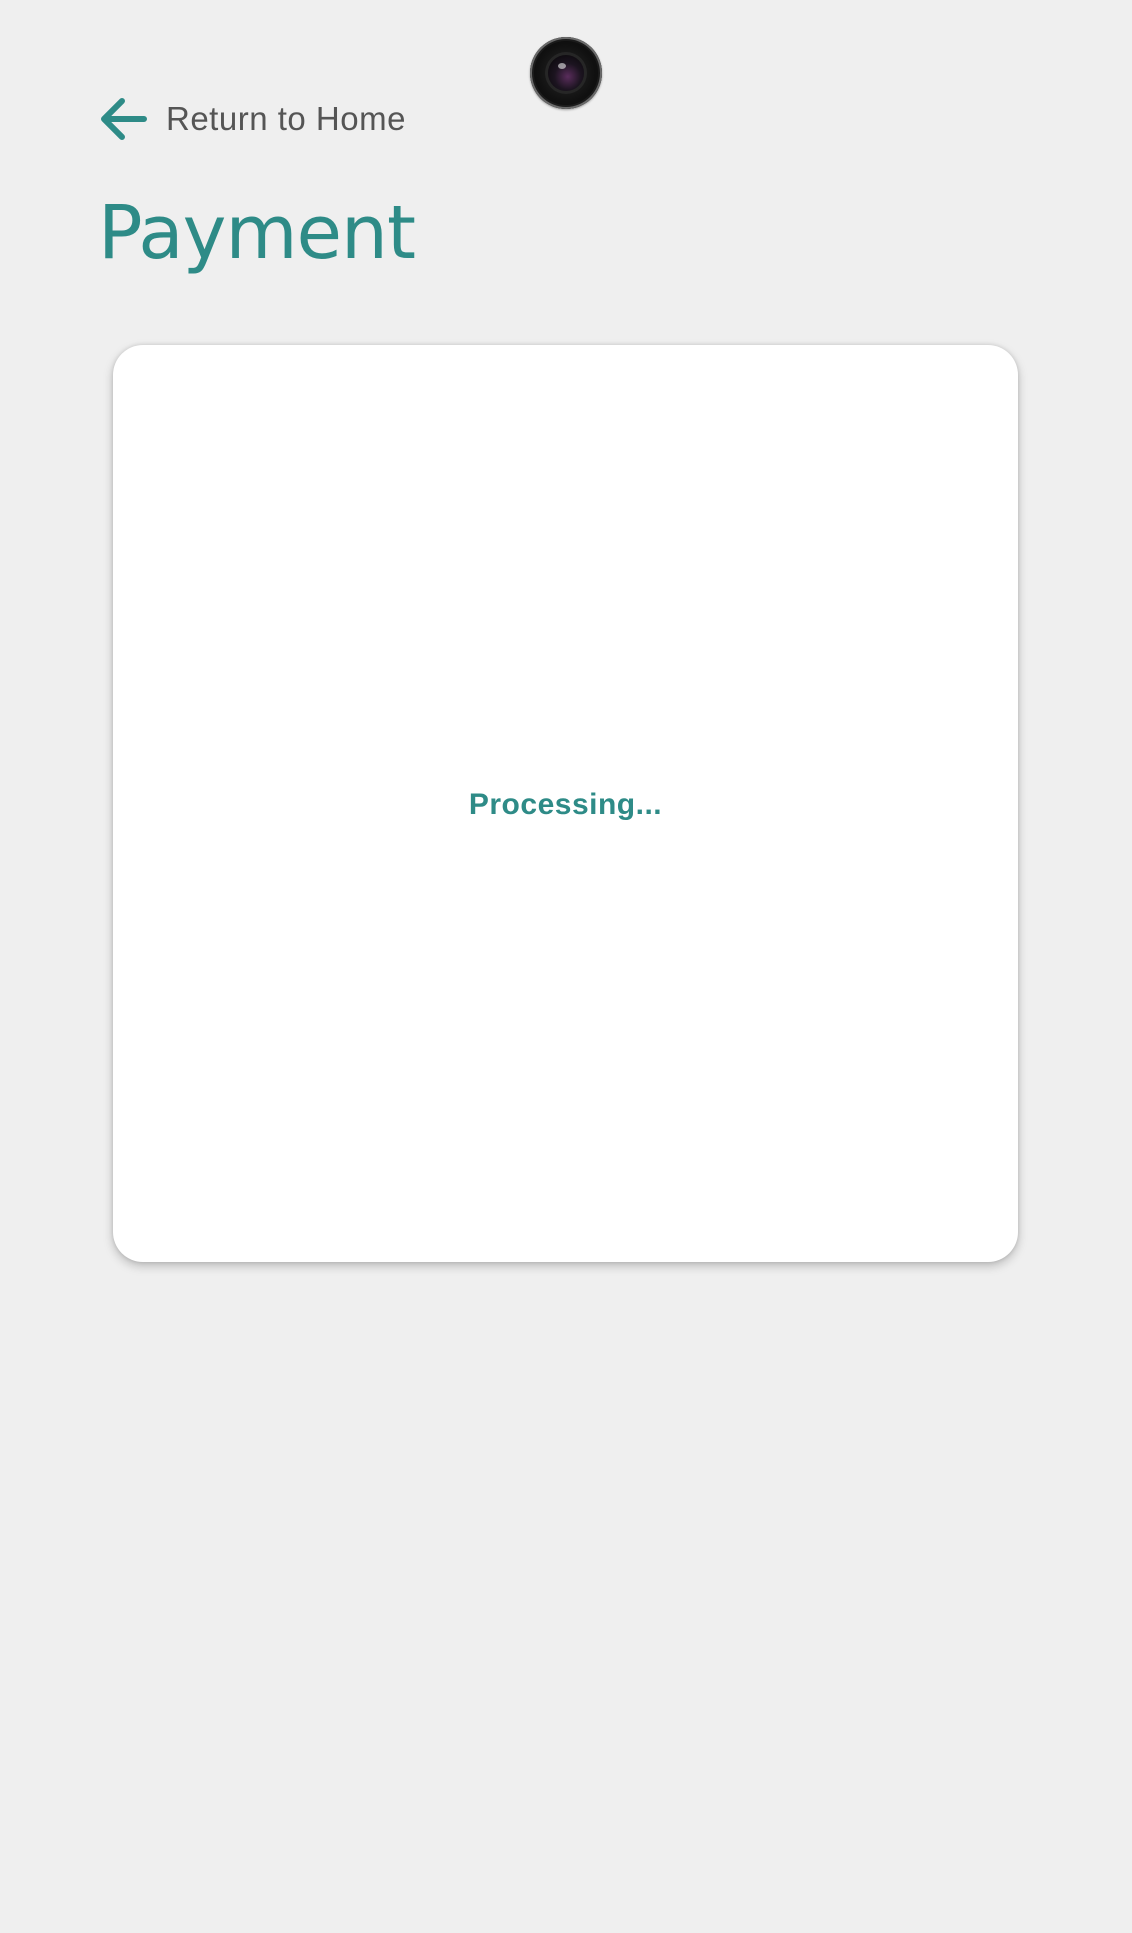 The height and width of the screenshot is (1933, 1132). What do you see at coordinates (124, 119) in the screenshot?
I see `arrow-left-icon` at bounding box center [124, 119].